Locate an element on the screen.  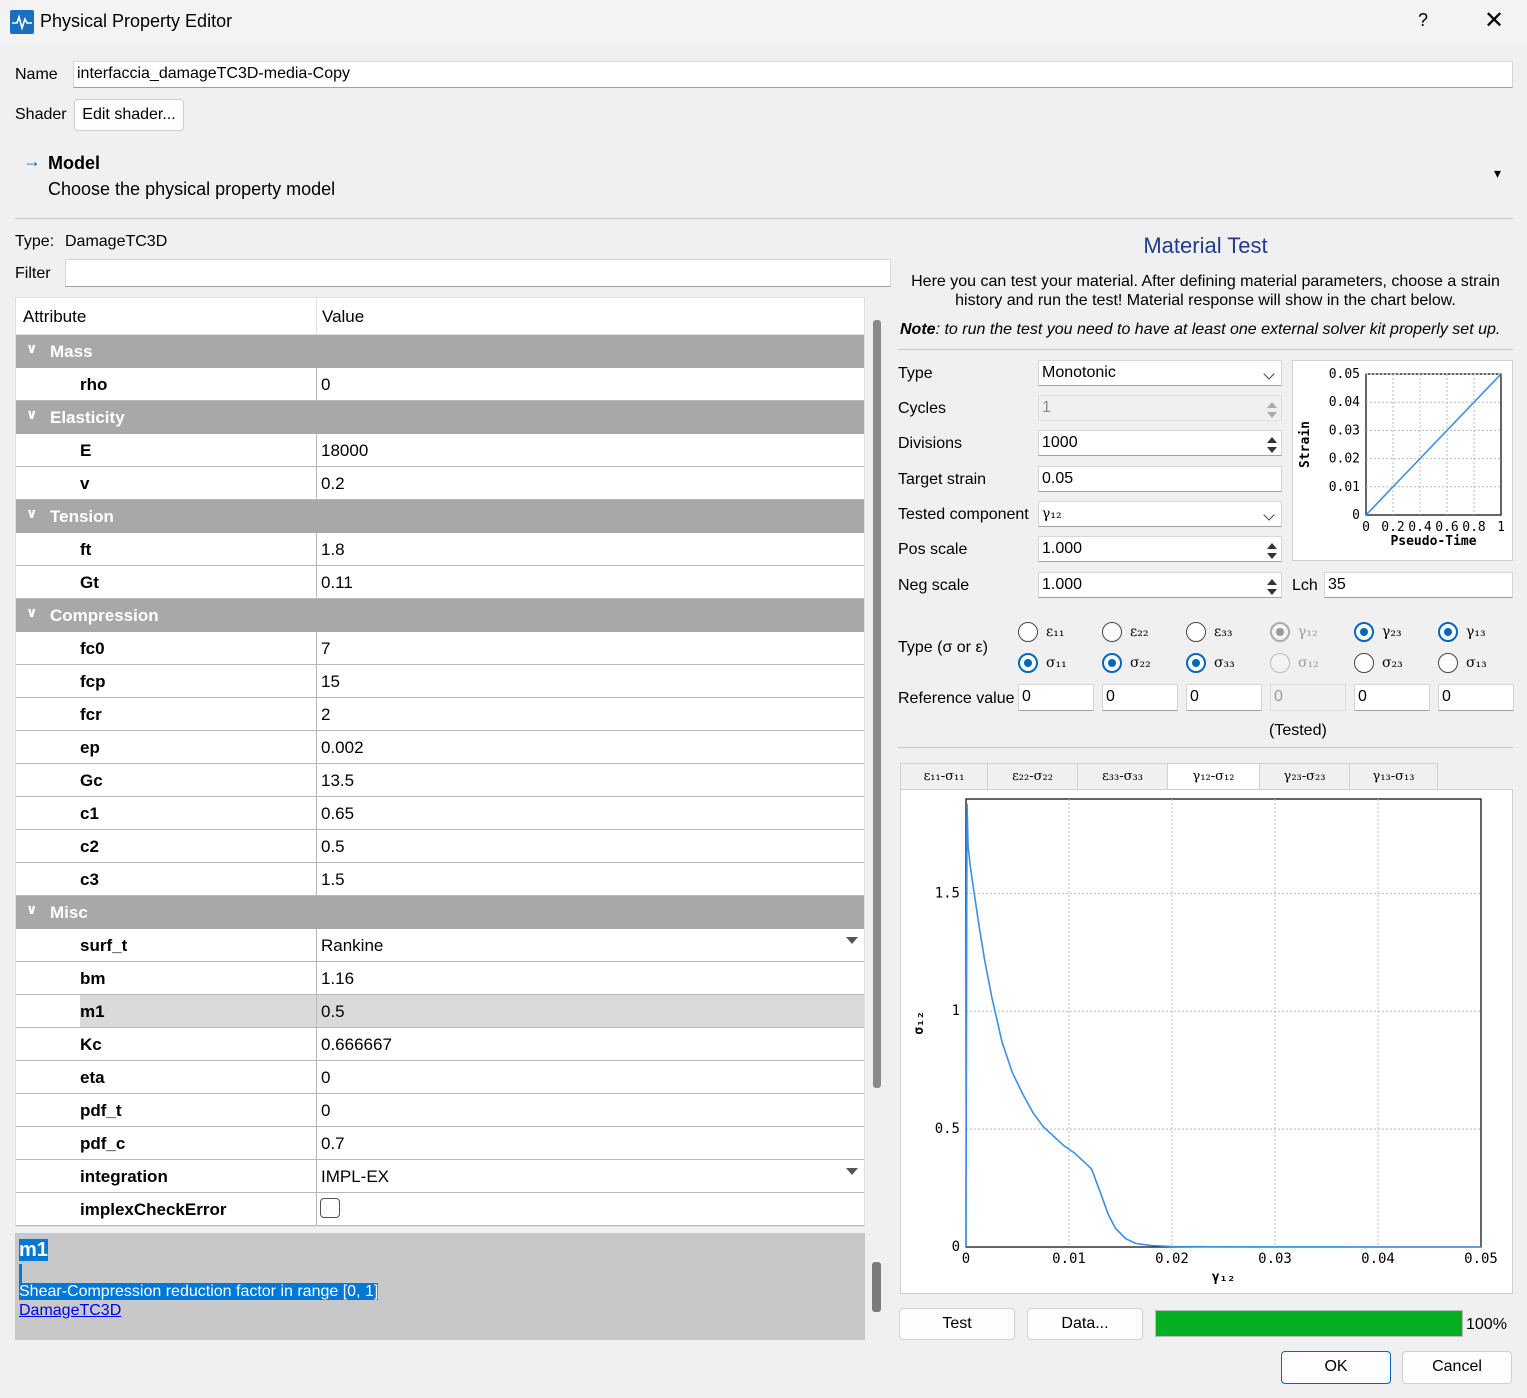
attribute-row-Gt: Gt 0.11 is located at coordinates (440, 582).